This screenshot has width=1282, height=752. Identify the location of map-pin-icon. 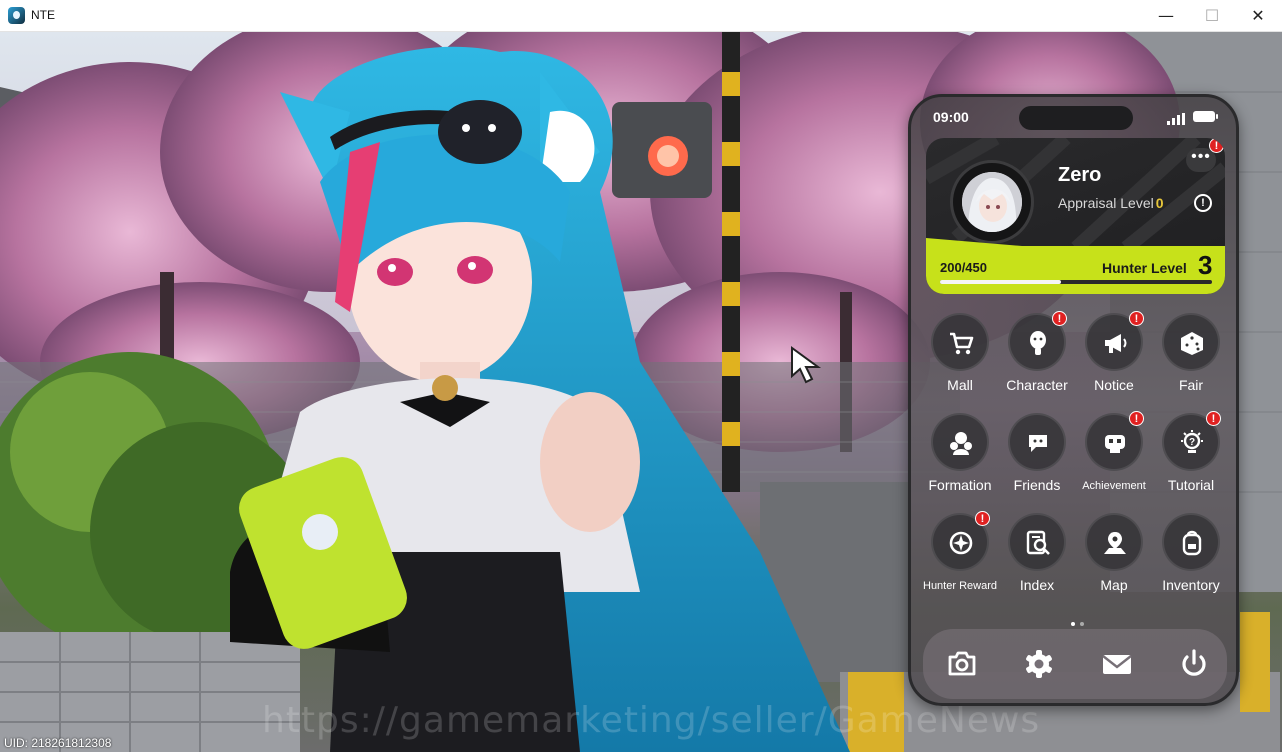
(1115, 543).